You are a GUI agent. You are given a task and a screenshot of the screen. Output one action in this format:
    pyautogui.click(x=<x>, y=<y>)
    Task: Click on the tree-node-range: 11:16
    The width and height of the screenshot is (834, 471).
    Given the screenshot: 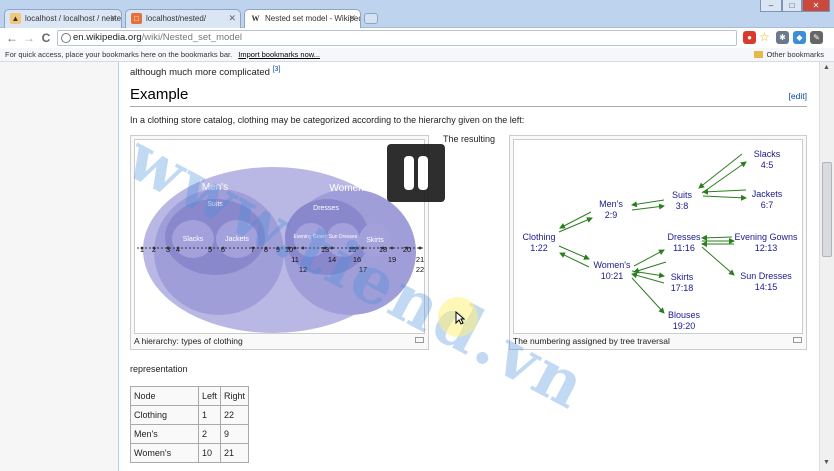 What is the action you would take?
    pyautogui.click(x=684, y=248)
    